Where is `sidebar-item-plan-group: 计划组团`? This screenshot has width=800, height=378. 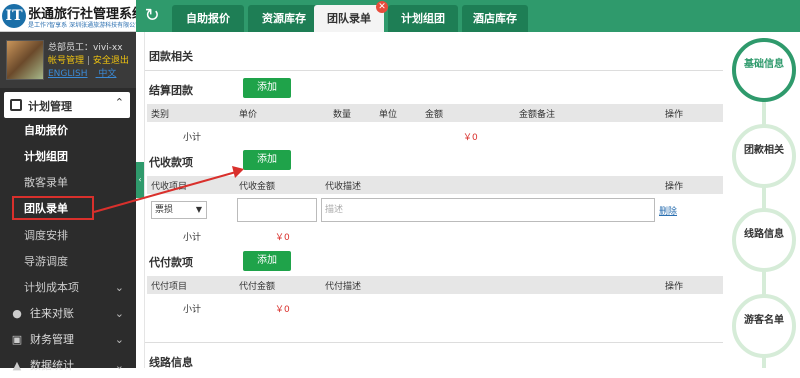 sidebar-item-plan-group: 计划组团 is located at coordinates (68, 157).